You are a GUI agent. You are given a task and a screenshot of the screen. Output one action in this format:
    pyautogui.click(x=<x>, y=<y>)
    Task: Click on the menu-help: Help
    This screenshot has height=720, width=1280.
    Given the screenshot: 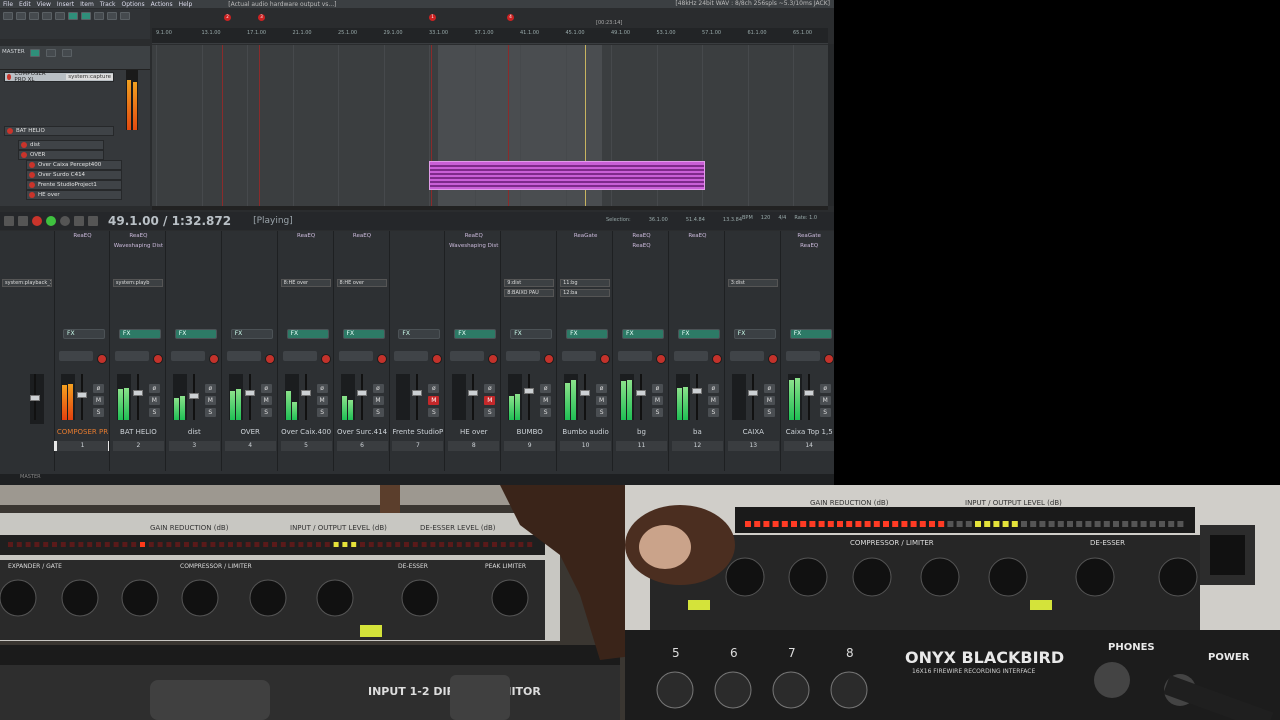 What is the action you would take?
    pyautogui.click(x=186, y=4)
    